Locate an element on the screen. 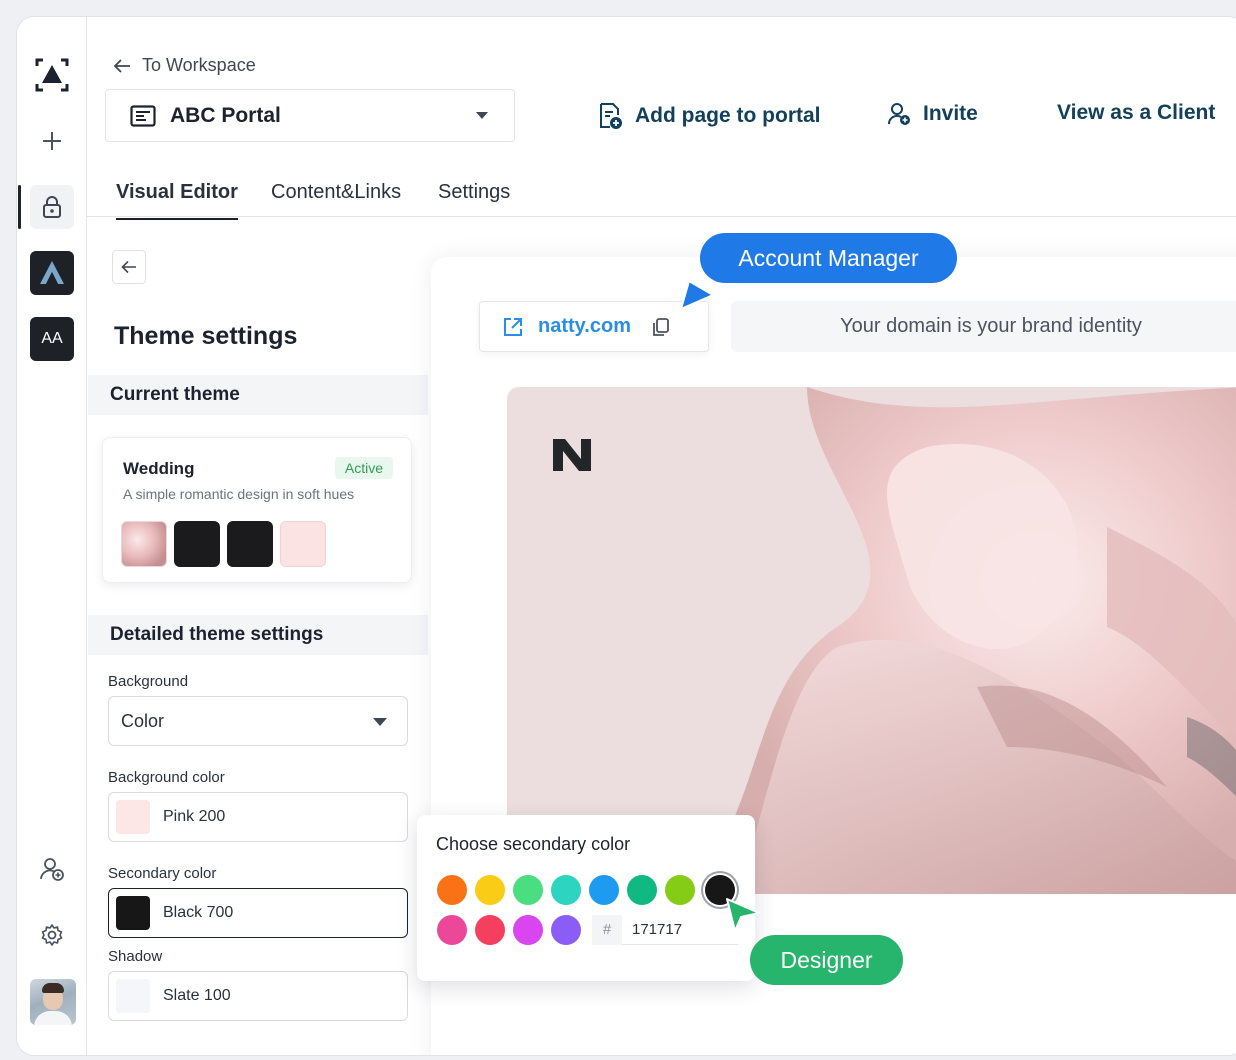 The width and height of the screenshot is (1236, 1060). settings-gear-icon is located at coordinates (52, 935).